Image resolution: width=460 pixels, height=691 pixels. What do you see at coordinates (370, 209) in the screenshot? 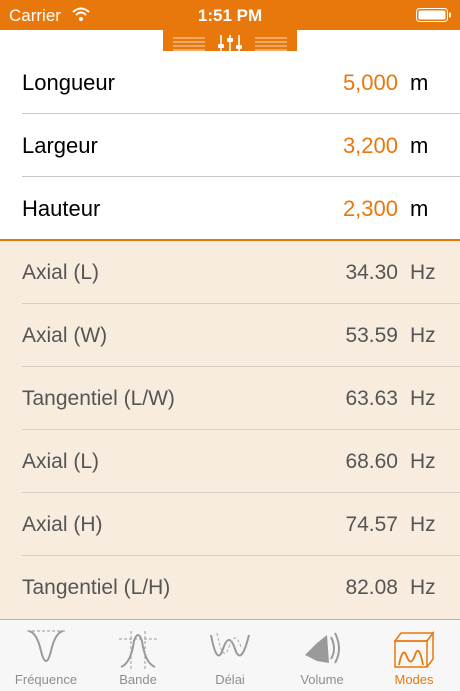
I see `height-value: 2,300` at bounding box center [370, 209].